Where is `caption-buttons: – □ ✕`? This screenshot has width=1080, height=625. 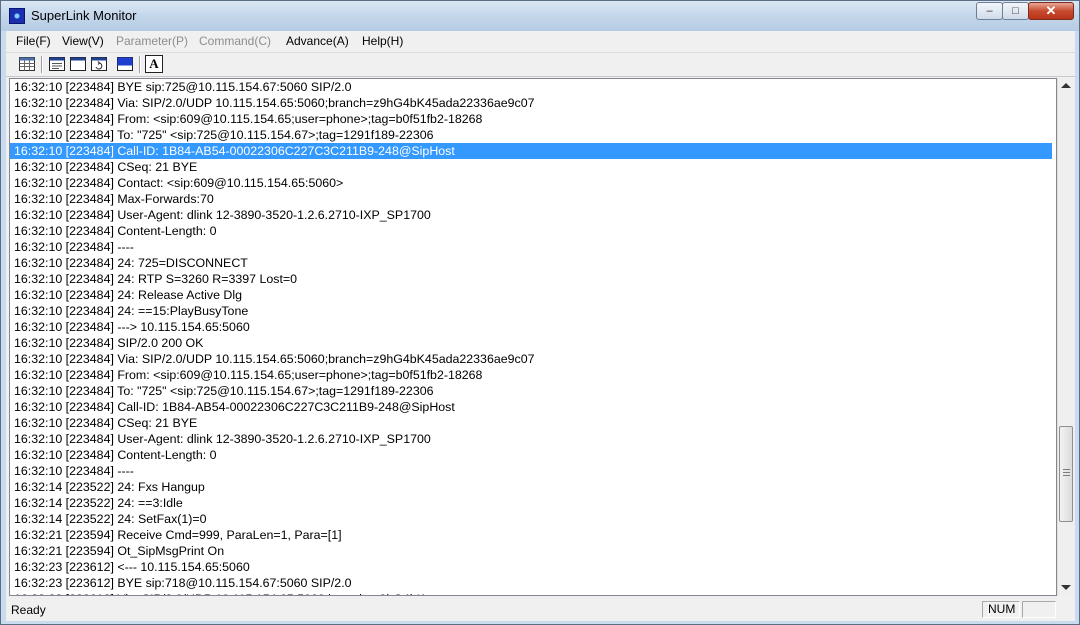
caption-buttons: – □ ✕ is located at coordinates (1025, 11).